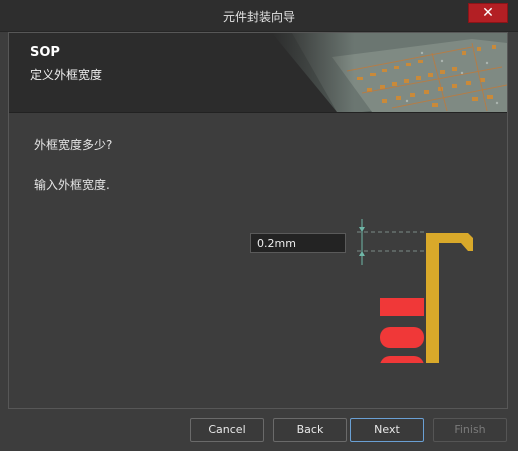 This screenshot has width=518, height=451. I want to click on pad-top, so click(402, 307).